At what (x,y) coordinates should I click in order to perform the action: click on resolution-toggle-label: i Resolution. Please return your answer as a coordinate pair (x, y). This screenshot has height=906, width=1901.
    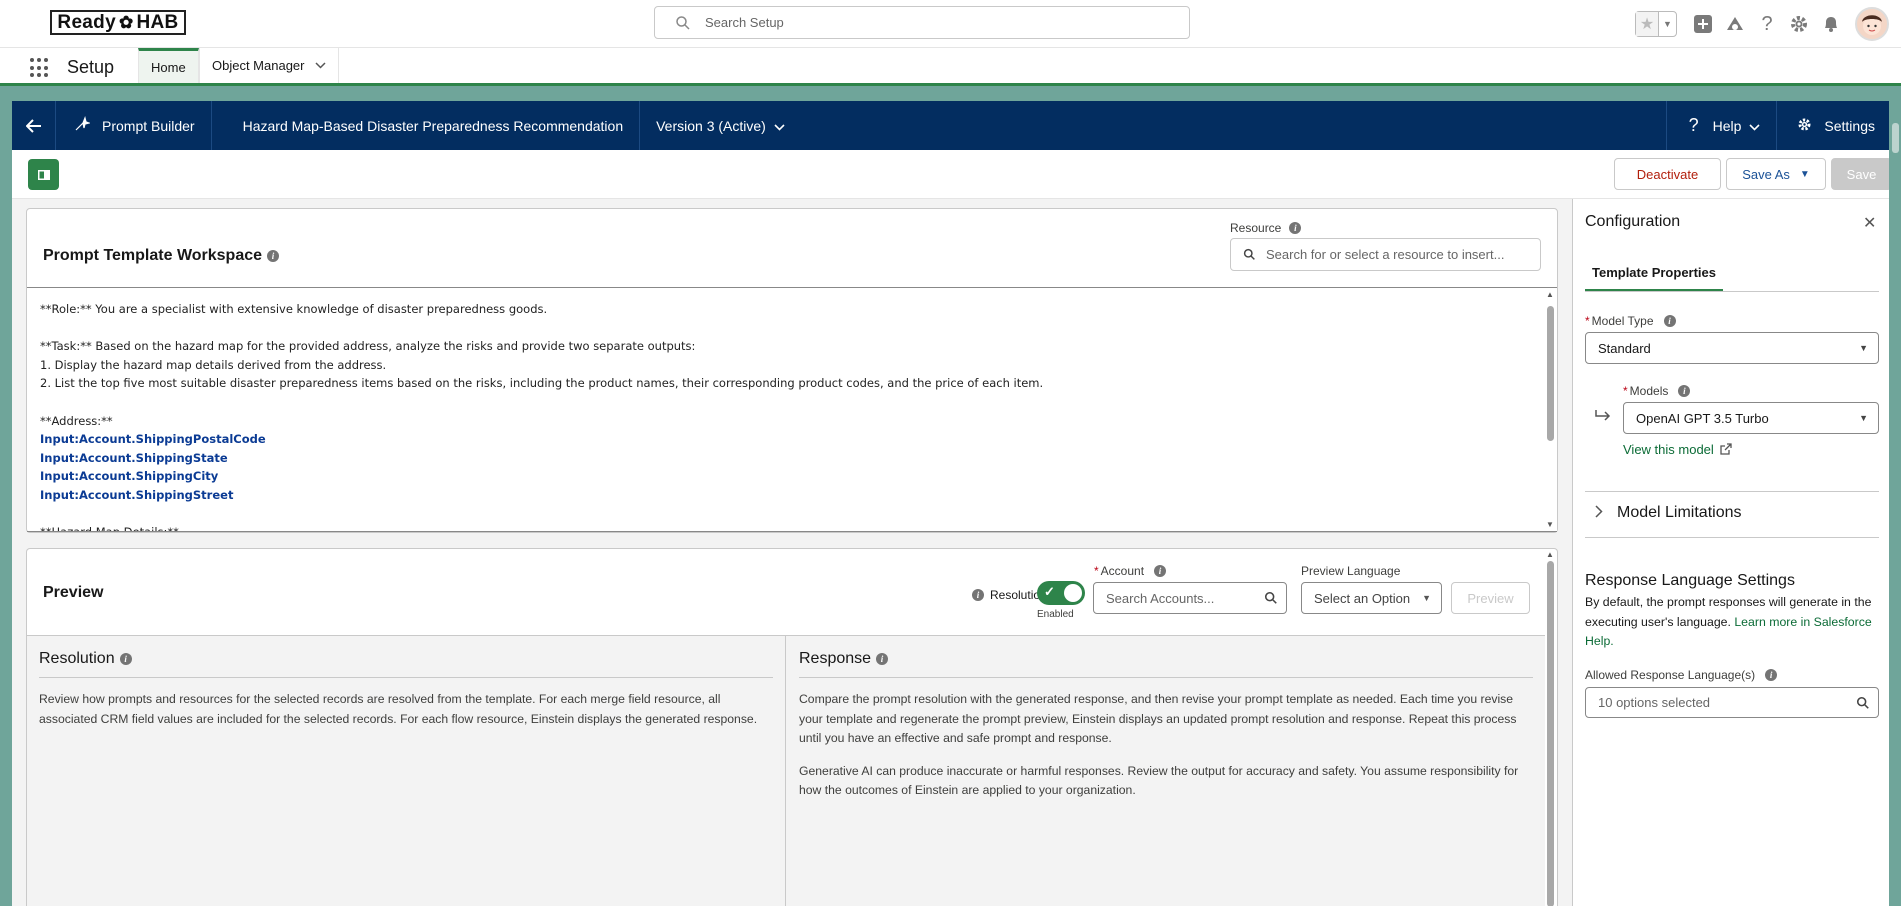
    Looking at the image, I should click on (1009, 595).